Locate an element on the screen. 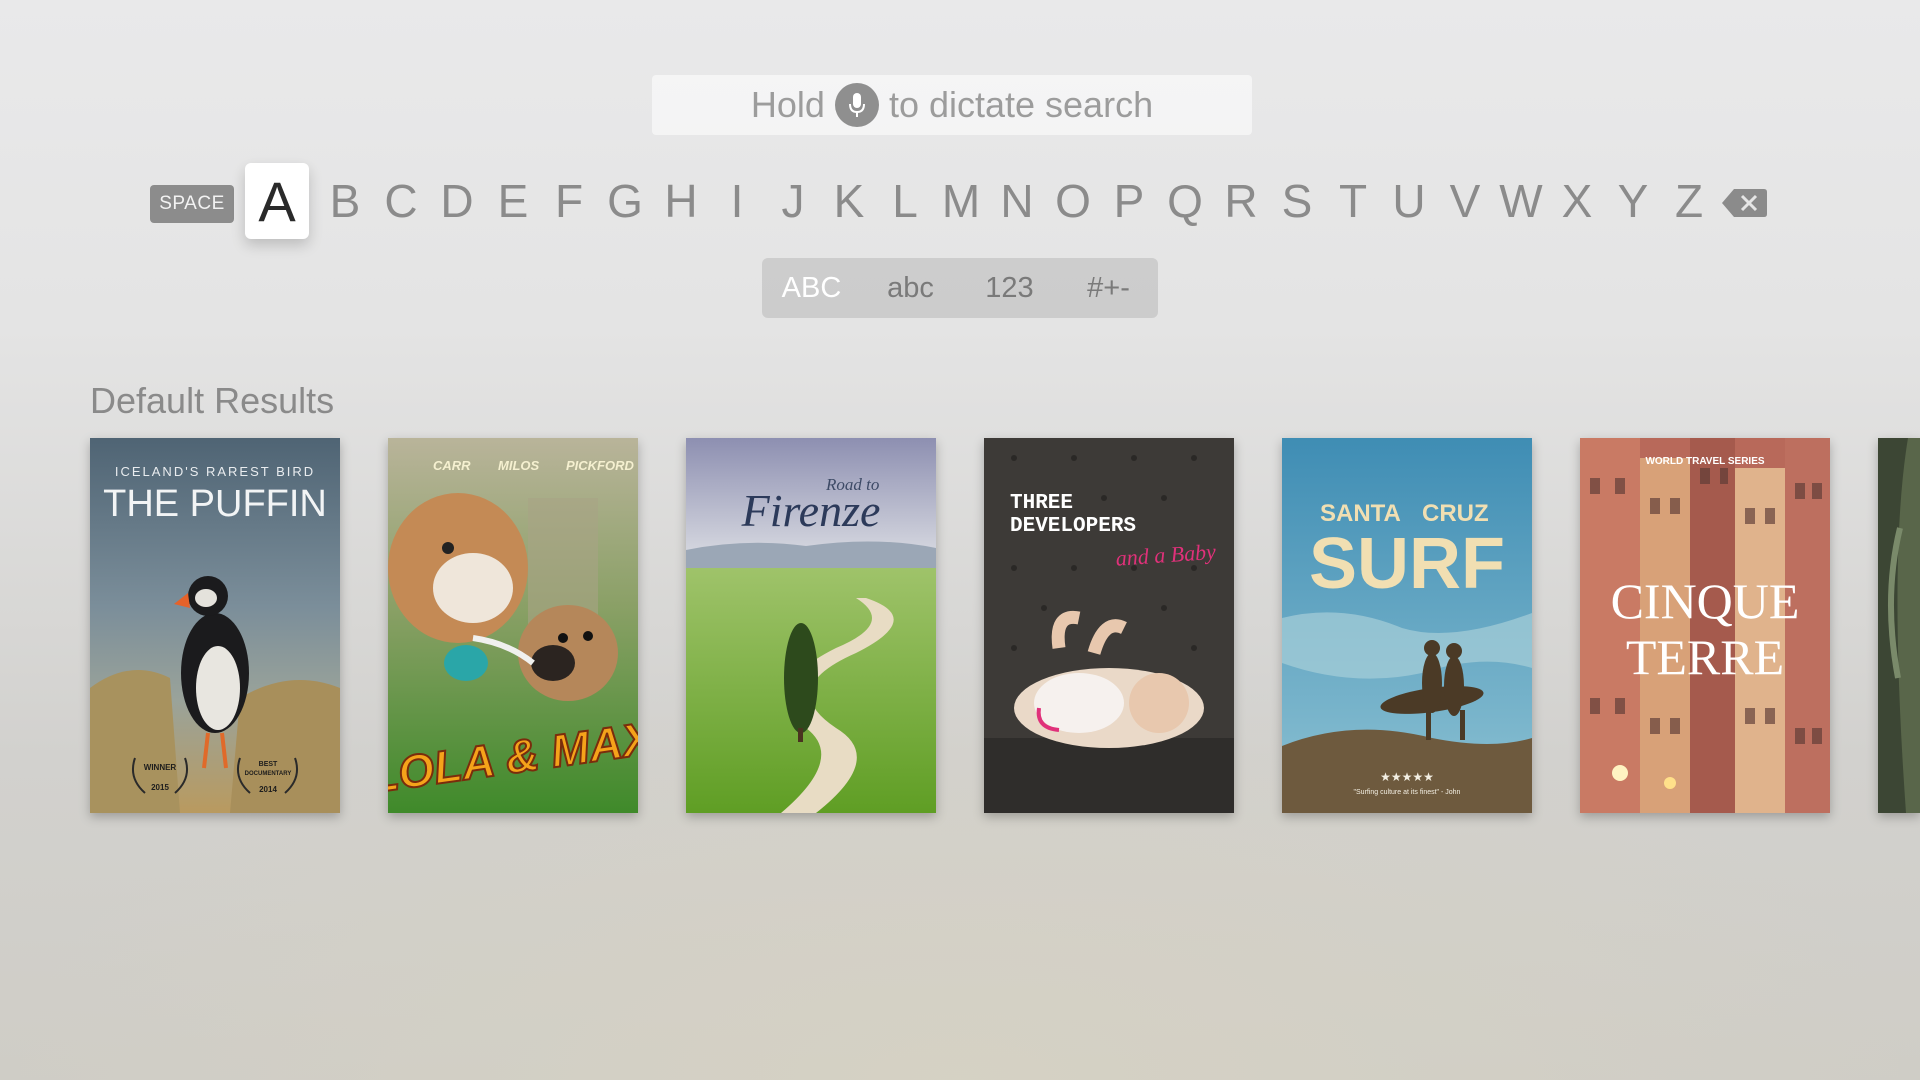 Image resolution: width=1920 pixels, height=1080 pixels. poster-title-line2: DEVELOPERS is located at coordinates (1073, 526).